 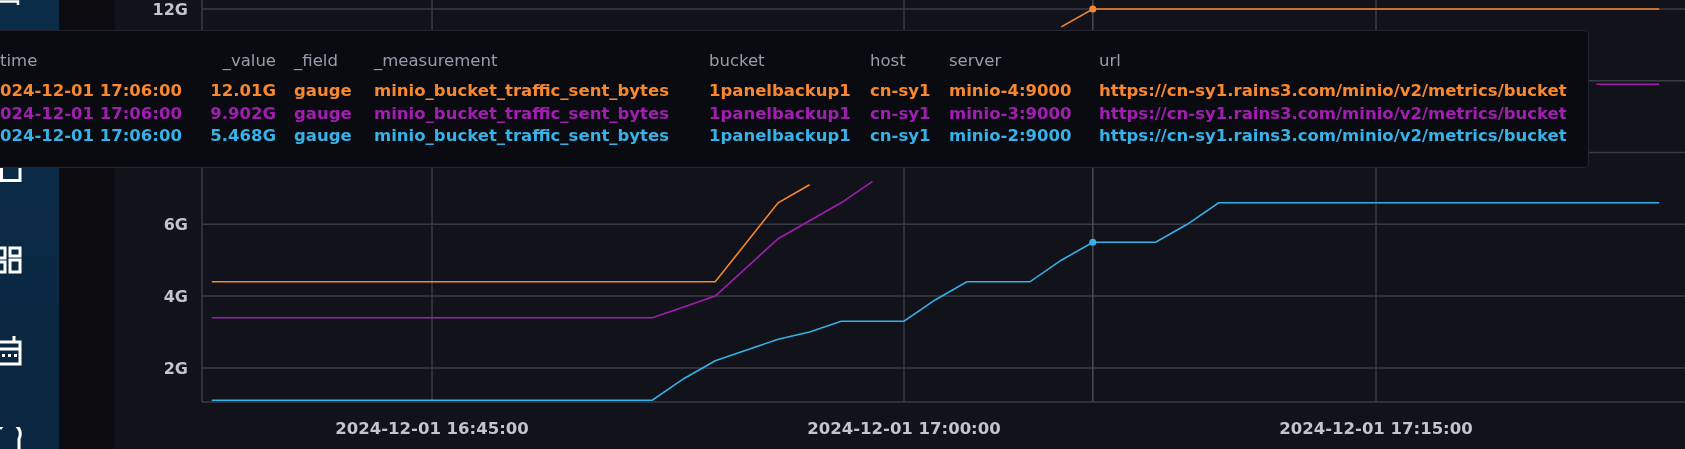 What do you see at coordinates (1110, 61) in the screenshot?
I see `column-header: url` at bounding box center [1110, 61].